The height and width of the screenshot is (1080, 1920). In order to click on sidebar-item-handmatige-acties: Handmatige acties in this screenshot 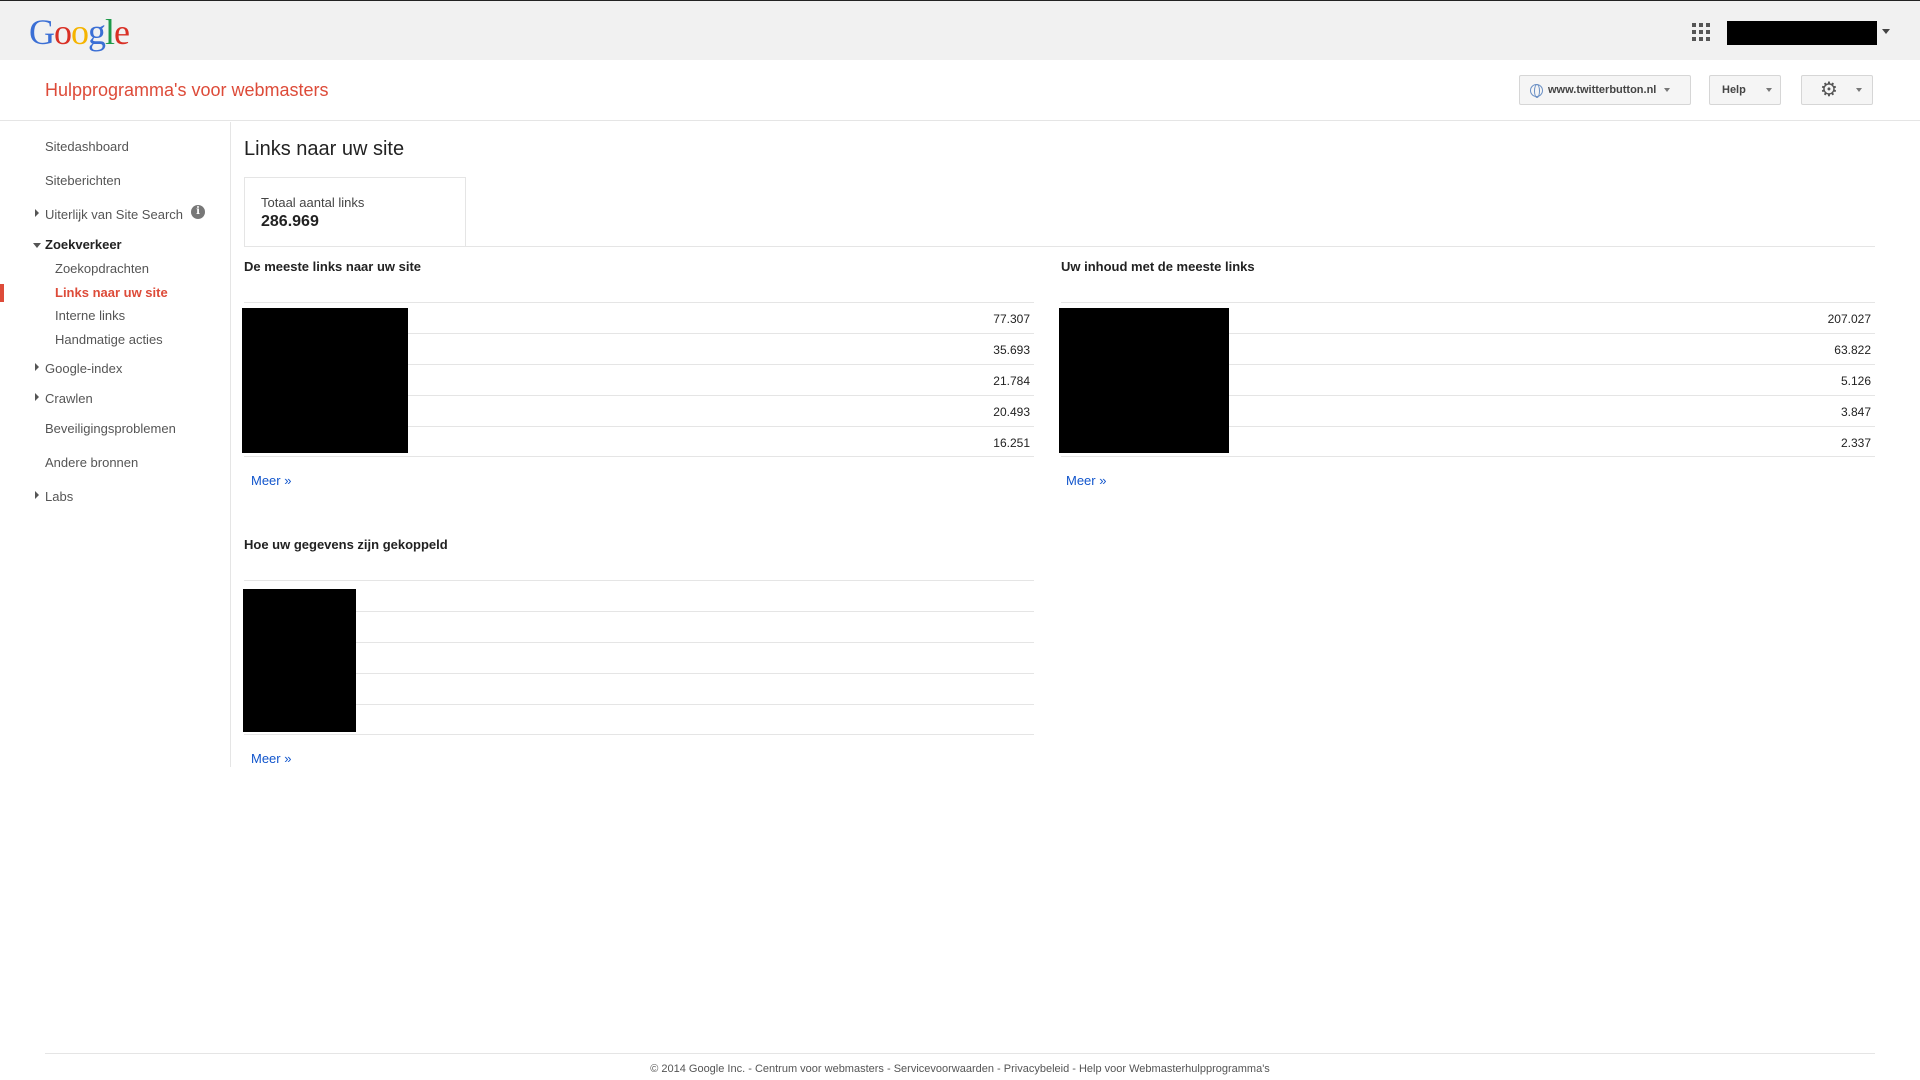, I will do `click(109, 339)`.